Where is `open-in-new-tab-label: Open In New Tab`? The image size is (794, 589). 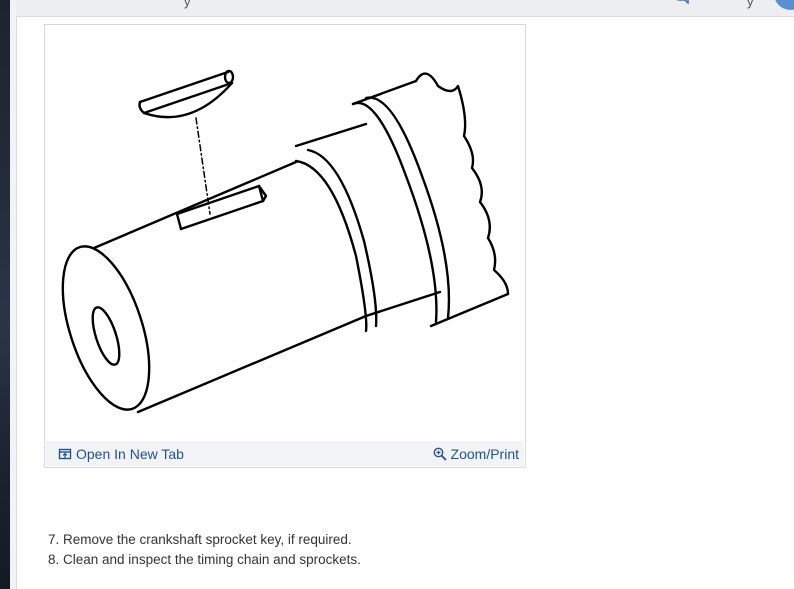
open-in-new-tab-label: Open In New Tab is located at coordinates (130, 454).